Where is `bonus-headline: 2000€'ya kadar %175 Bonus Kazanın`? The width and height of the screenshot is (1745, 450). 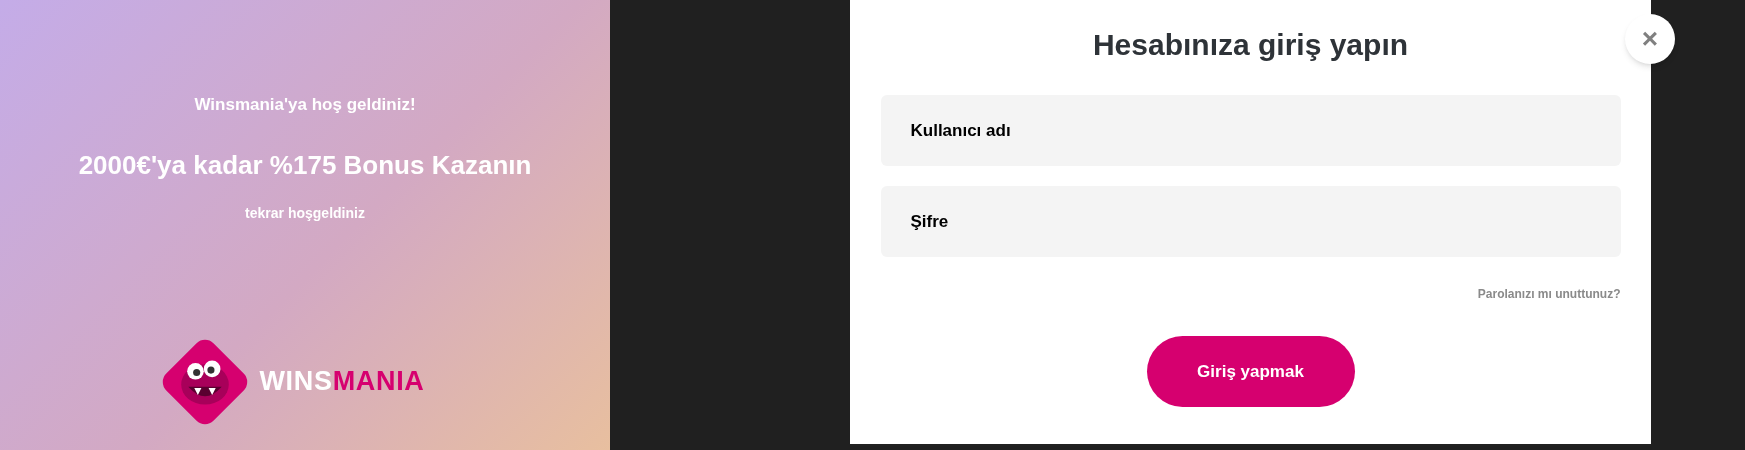 bonus-headline: 2000€'ya kadar %175 Bonus Kazanın is located at coordinates (305, 165).